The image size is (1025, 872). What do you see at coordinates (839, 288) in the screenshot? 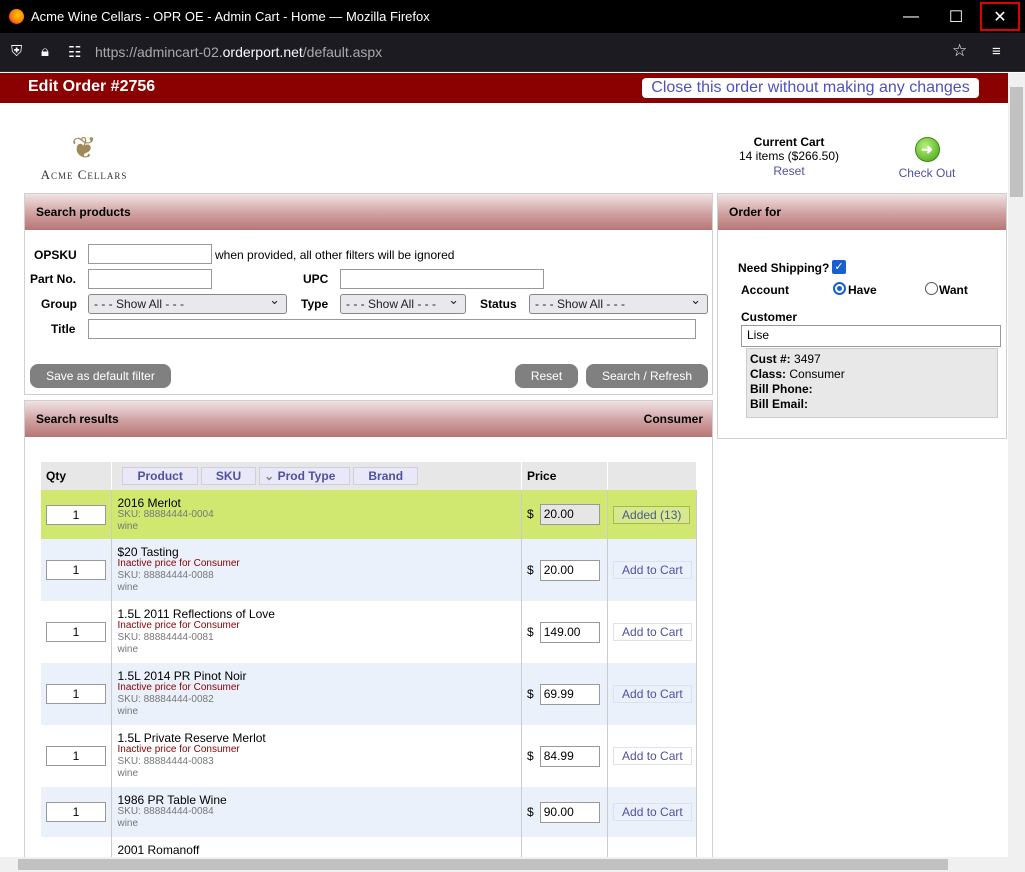
I see `have-radio` at bounding box center [839, 288].